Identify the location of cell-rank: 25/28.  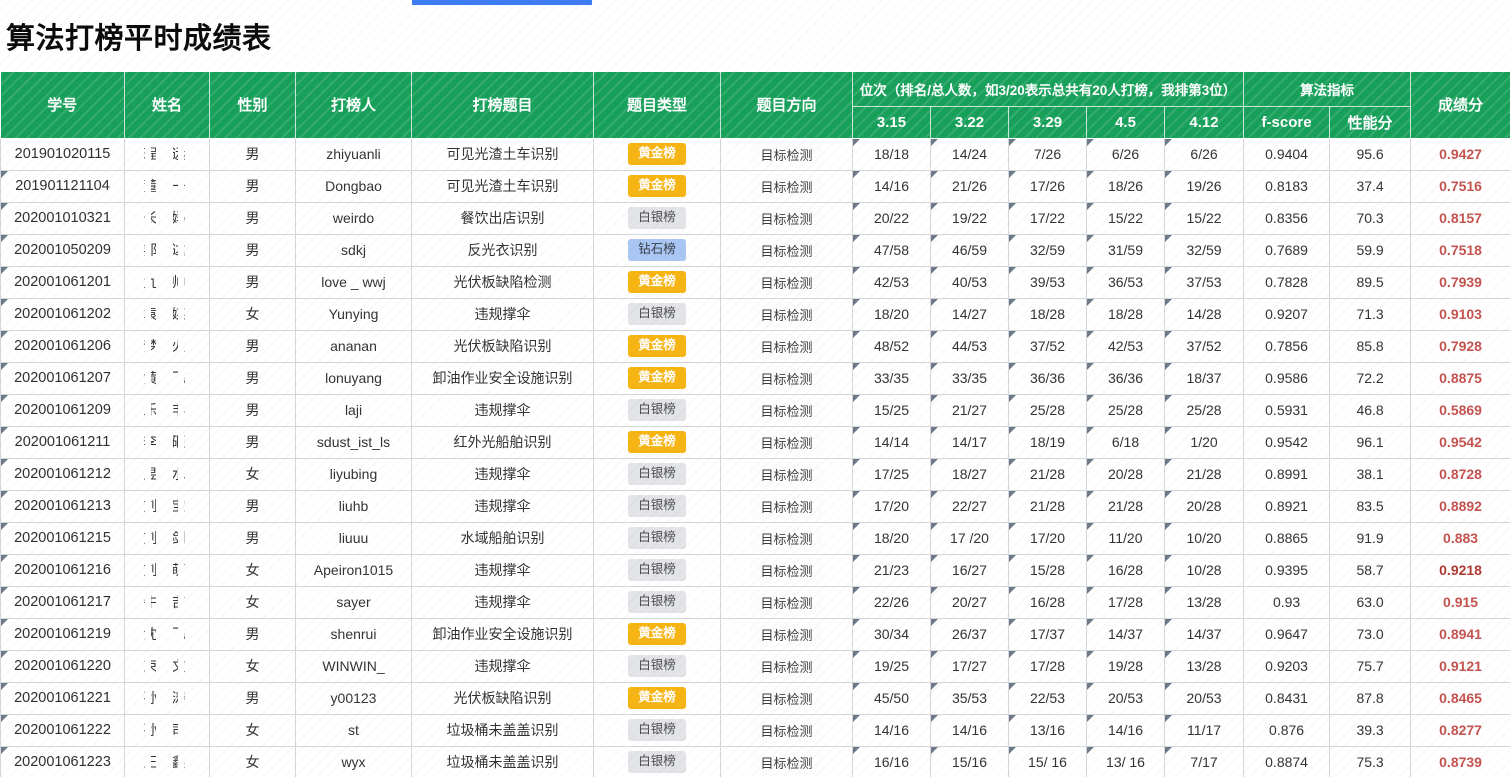
(1204, 410).